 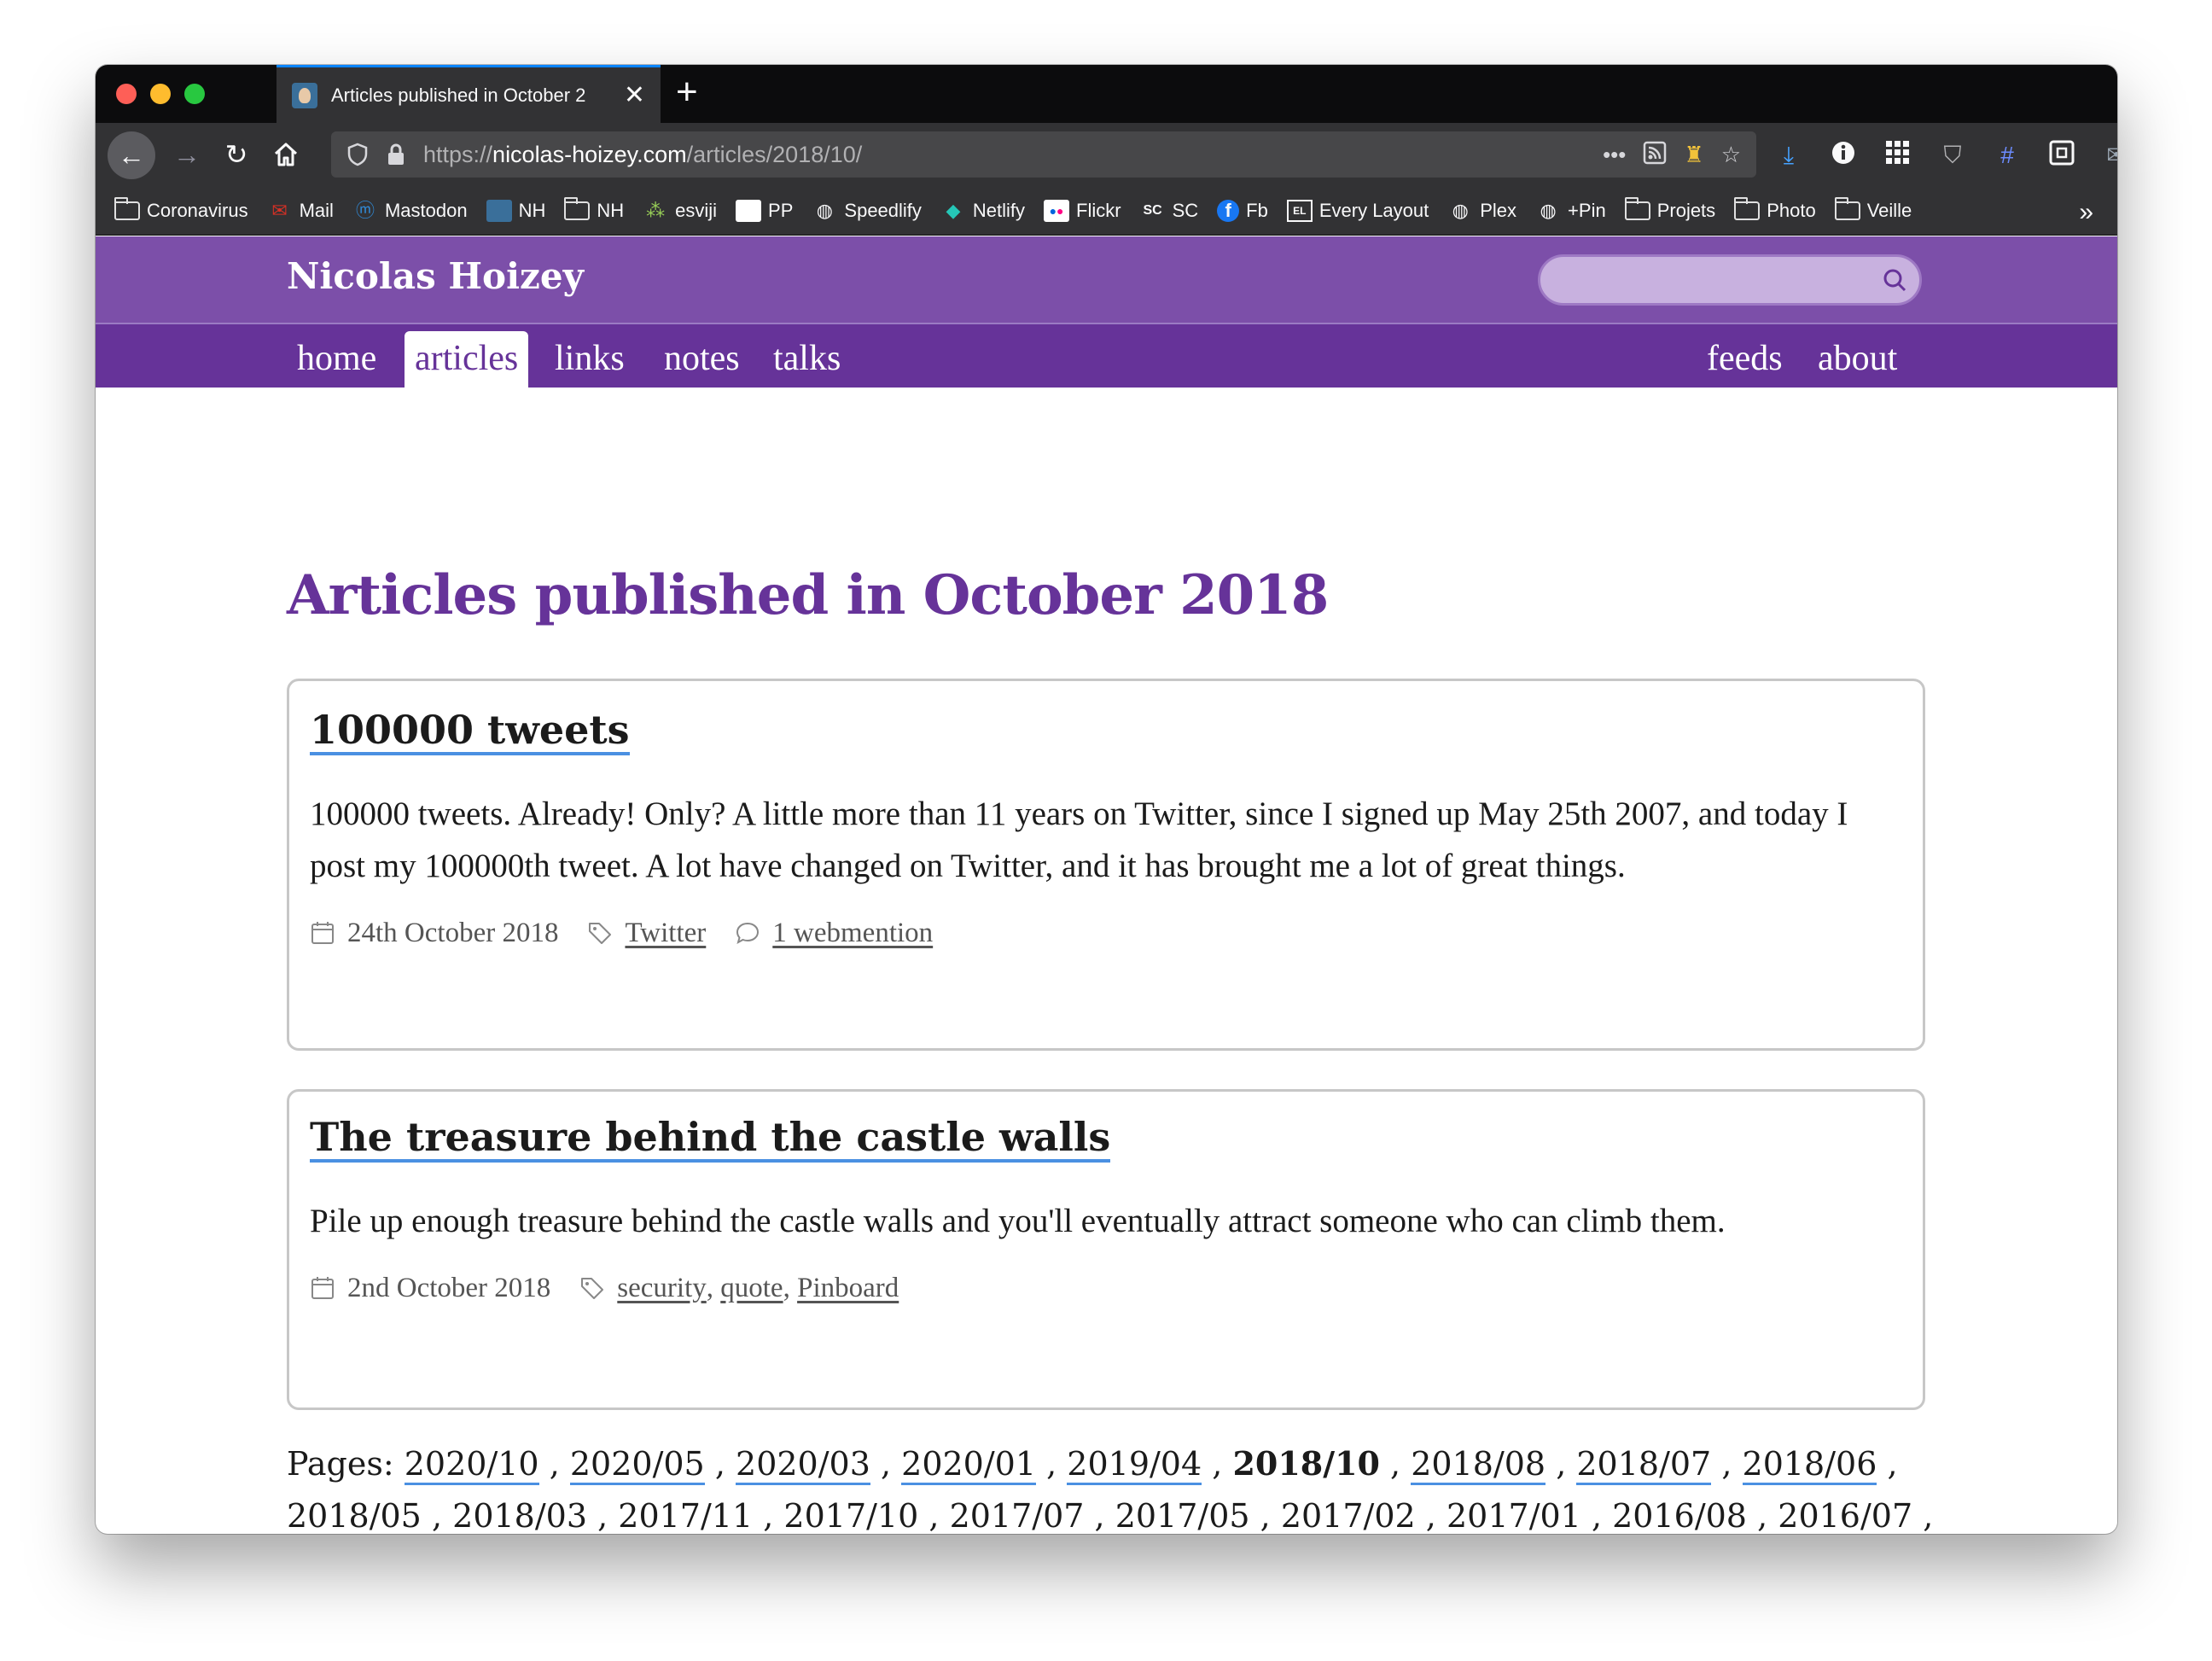 What do you see at coordinates (710, 1139) in the screenshot?
I see `article-title-link: The treasure behind the castle walls` at bounding box center [710, 1139].